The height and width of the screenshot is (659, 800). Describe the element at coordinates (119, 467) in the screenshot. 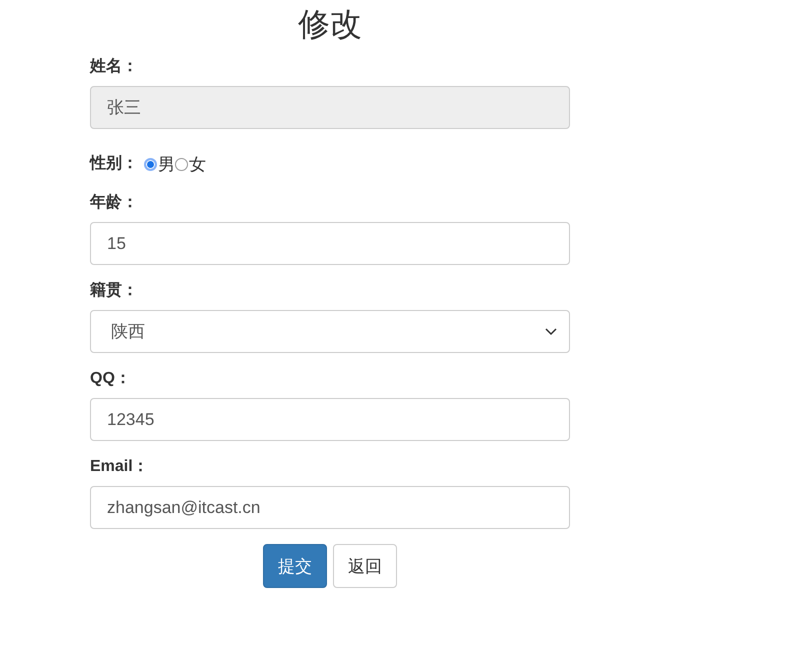

I see `field-label: Email：` at that location.